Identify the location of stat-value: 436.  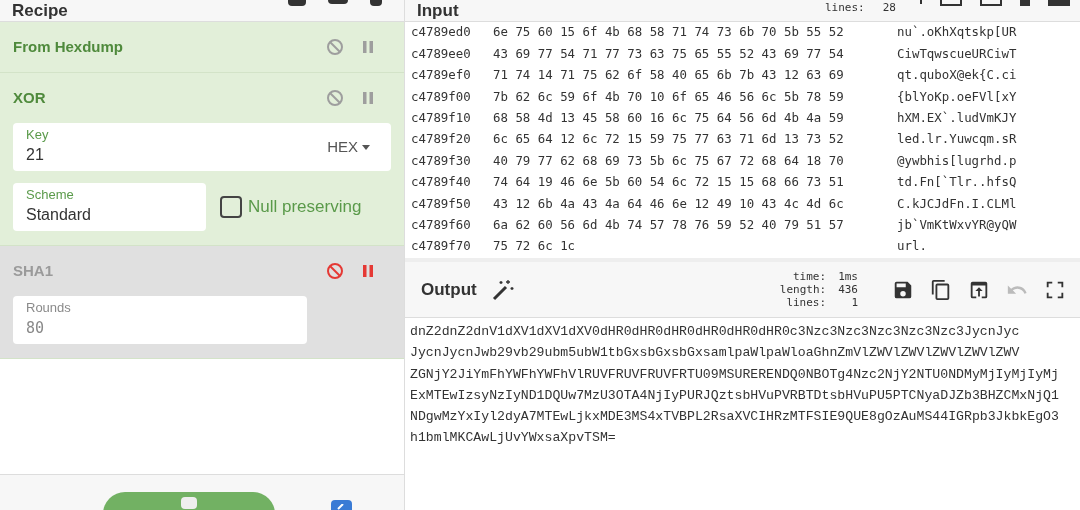
(848, 289).